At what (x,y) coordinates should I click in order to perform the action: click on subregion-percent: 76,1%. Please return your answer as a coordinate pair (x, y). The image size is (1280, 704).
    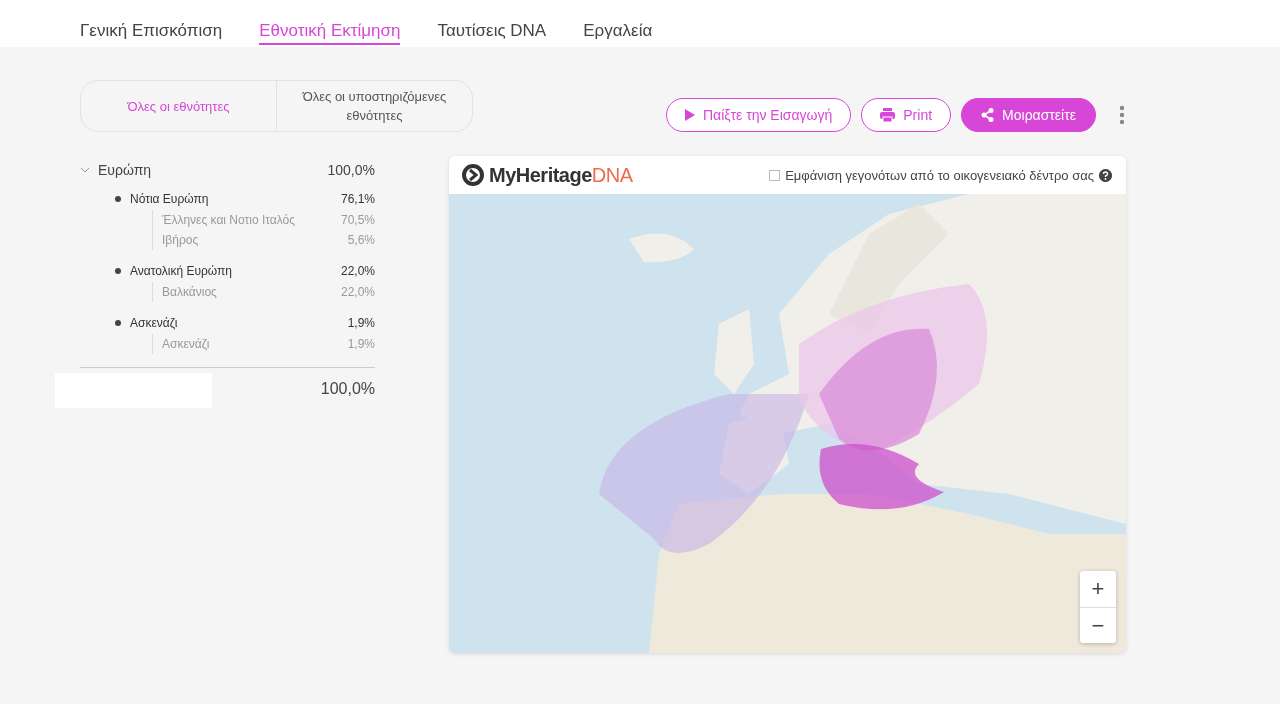
    Looking at the image, I should click on (357, 199).